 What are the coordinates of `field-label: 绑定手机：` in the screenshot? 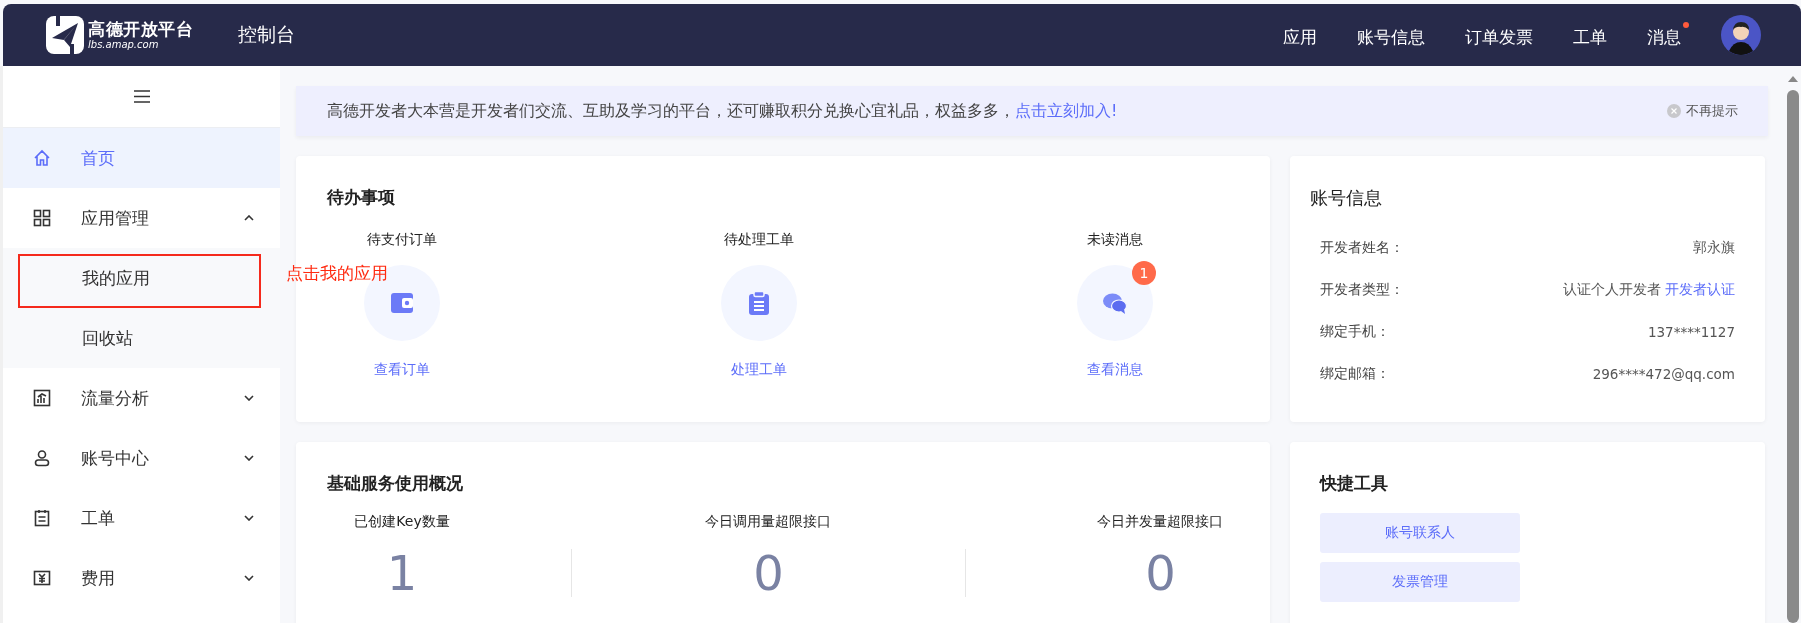 It's located at (1355, 332).